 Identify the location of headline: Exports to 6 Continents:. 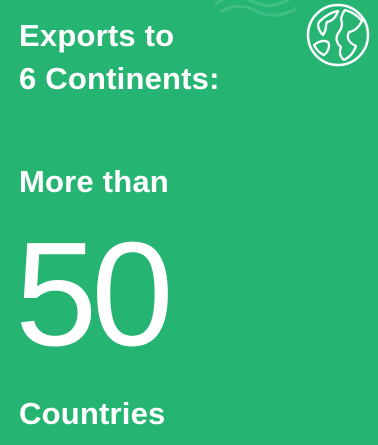
(119, 57).